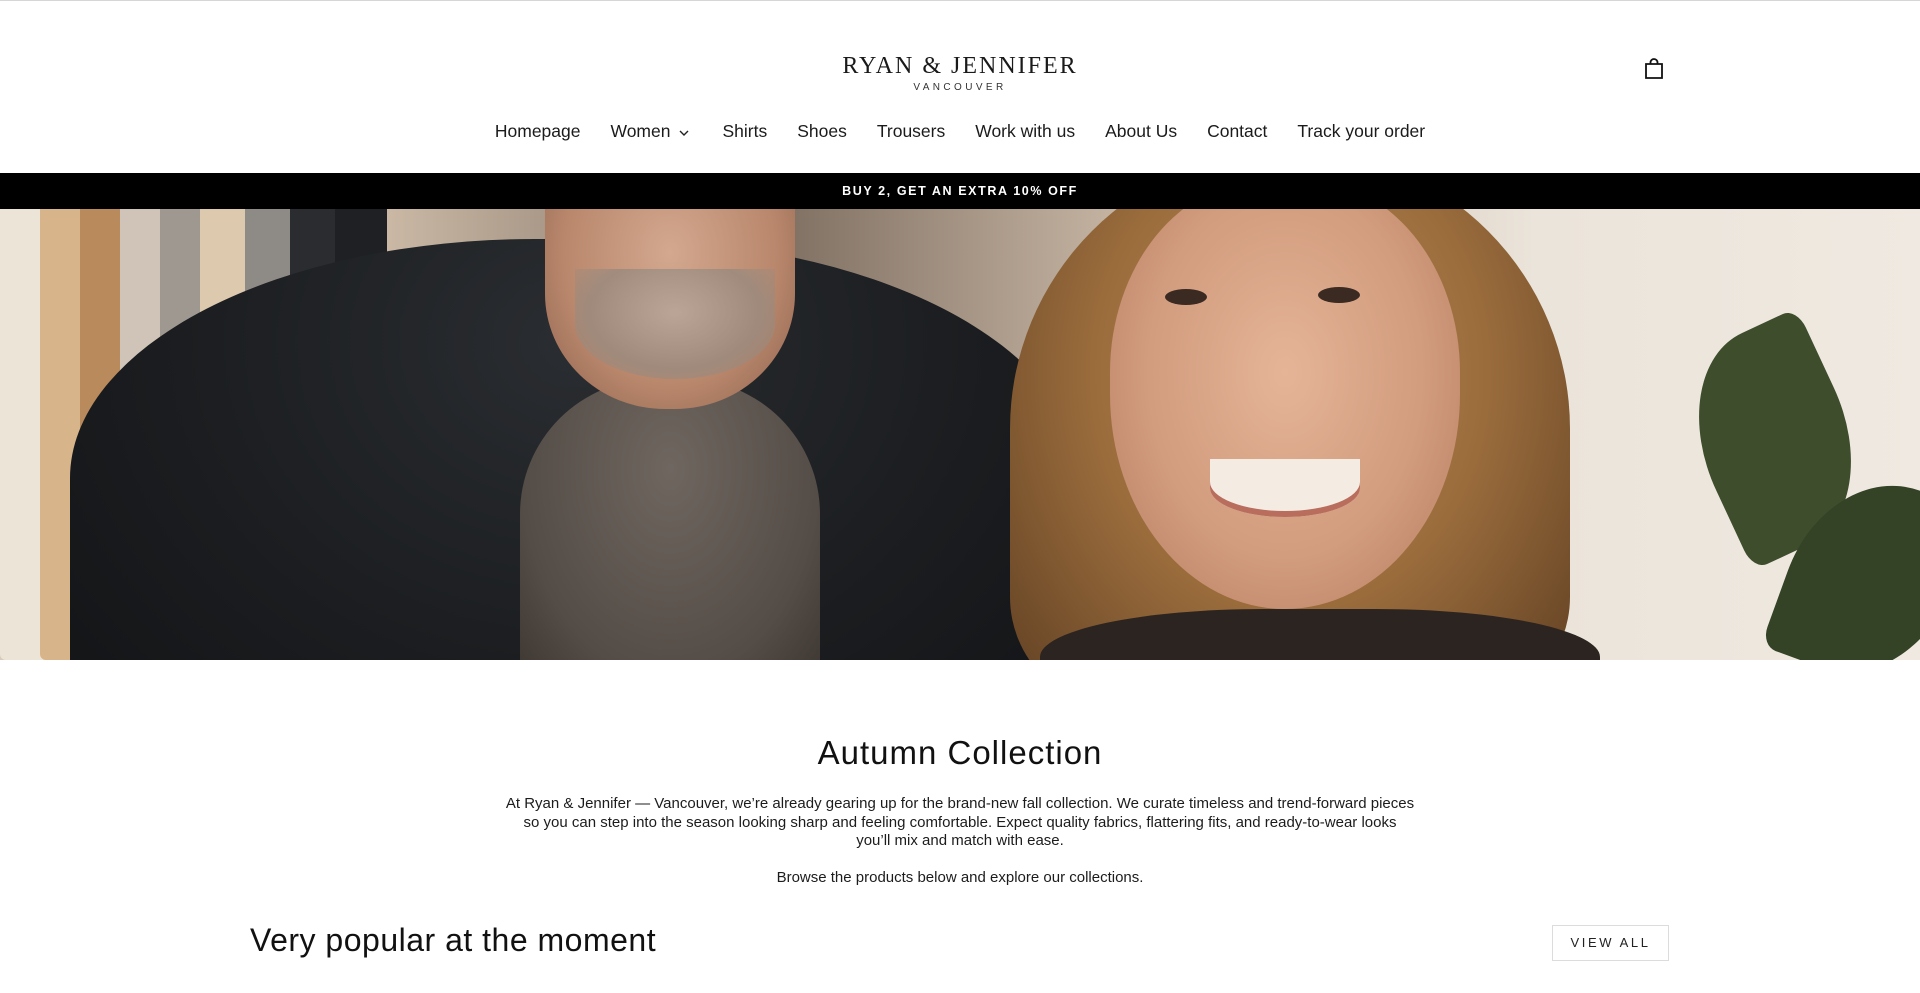 Image resolution: width=1920 pixels, height=993 pixels. I want to click on nav-item-trousers: Trousers, so click(911, 131).